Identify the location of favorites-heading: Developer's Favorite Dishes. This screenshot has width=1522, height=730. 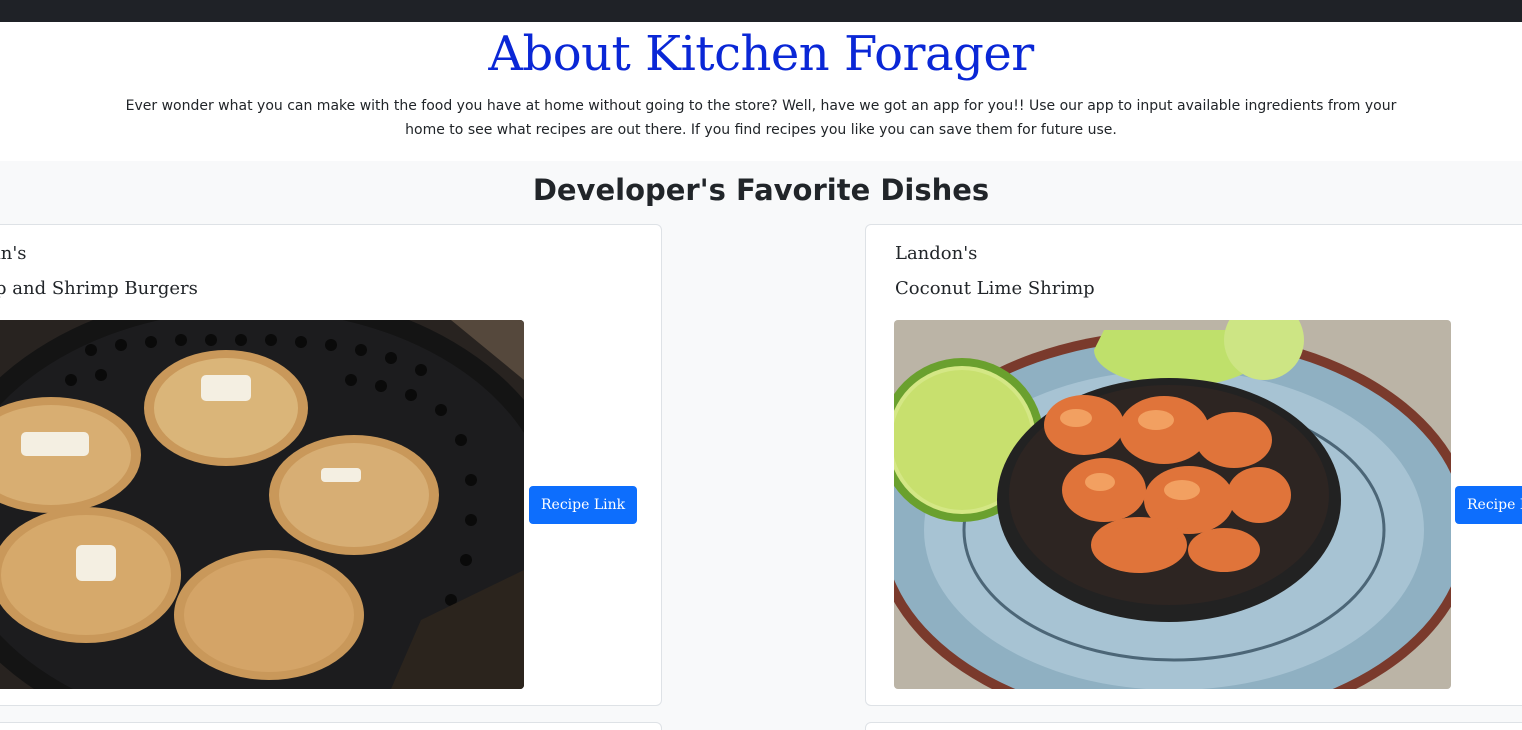
(761, 190).